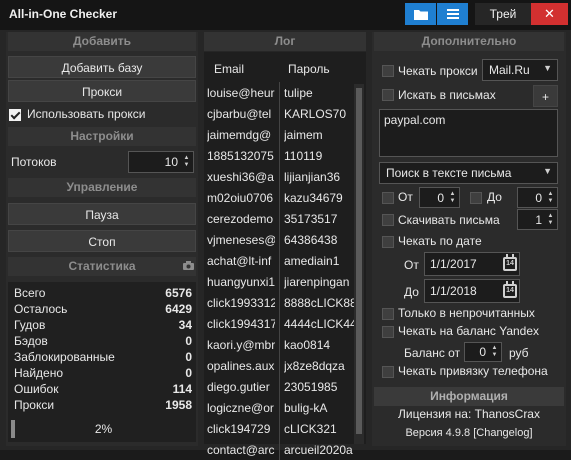  I want to click on log-row: click1994317 4444cLICK44, so click(279, 323).